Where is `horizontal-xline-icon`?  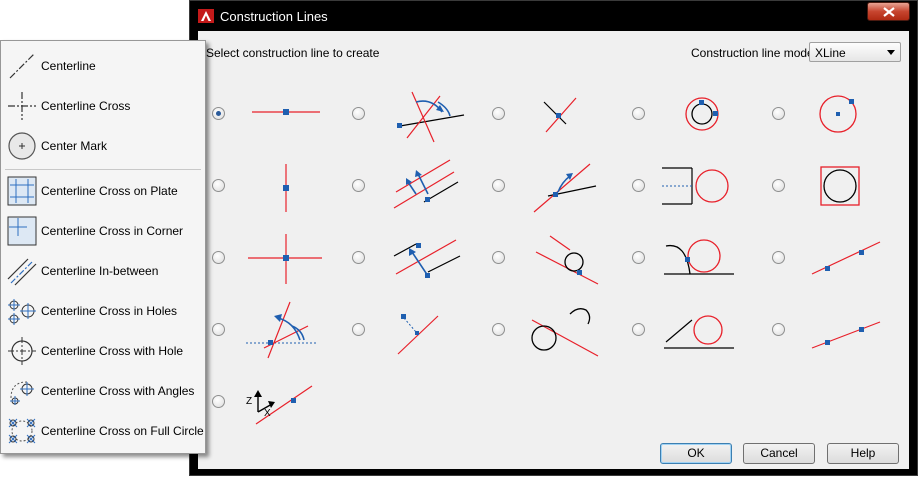
horizontal-xline-icon is located at coordinates (286, 112).